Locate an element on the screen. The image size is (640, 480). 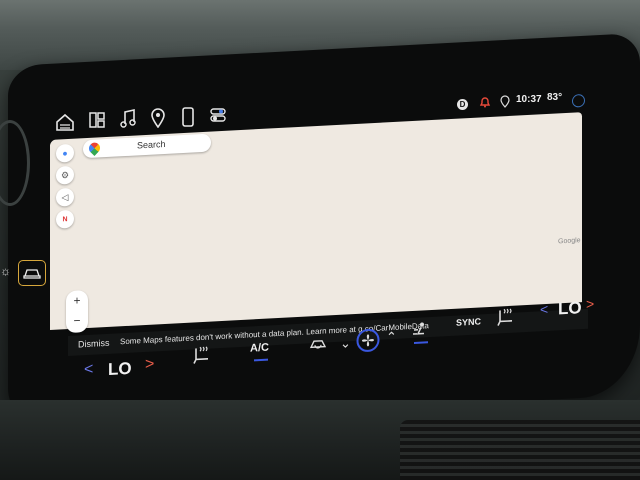
camera-view-button is located at coordinates (32, 273).